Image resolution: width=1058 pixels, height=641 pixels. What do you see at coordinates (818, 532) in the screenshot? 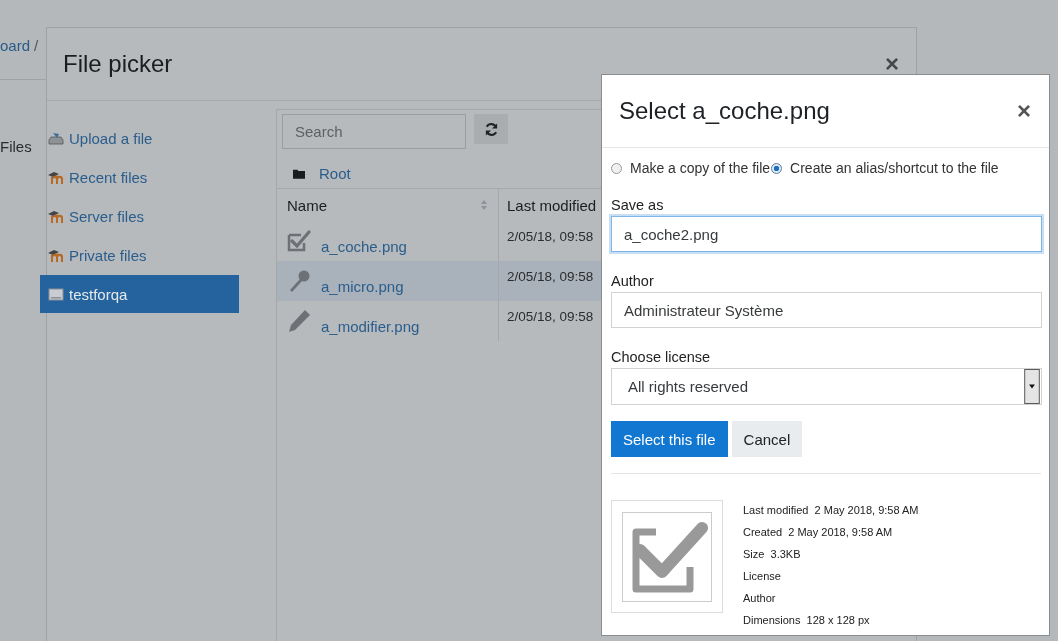
I see `file-detail: Created 2 May 2018, 9:58 AM` at bounding box center [818, 532].